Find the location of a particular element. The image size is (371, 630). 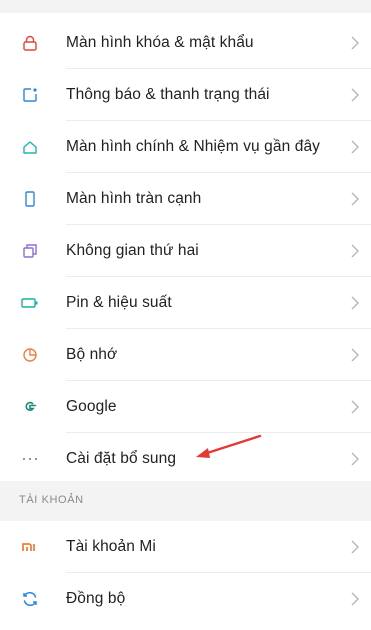

home-icon is located at coordinates (30, 146).